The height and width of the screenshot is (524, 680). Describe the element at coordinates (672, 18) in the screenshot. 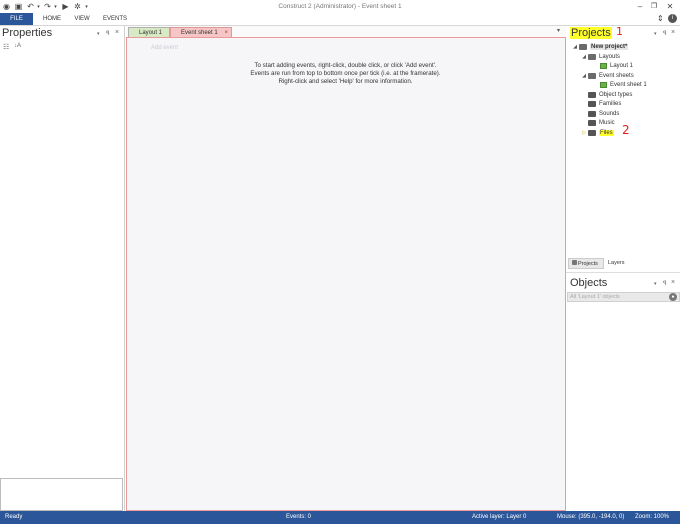

I see `help-icon: i` at that location.